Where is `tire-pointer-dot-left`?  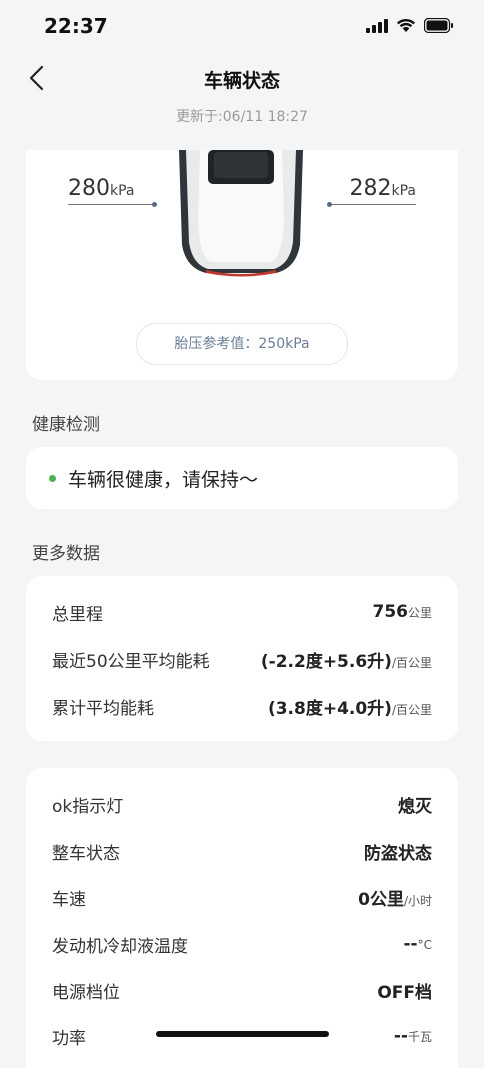 tire-pointer-dot-left is located at coordinates (154, 204).